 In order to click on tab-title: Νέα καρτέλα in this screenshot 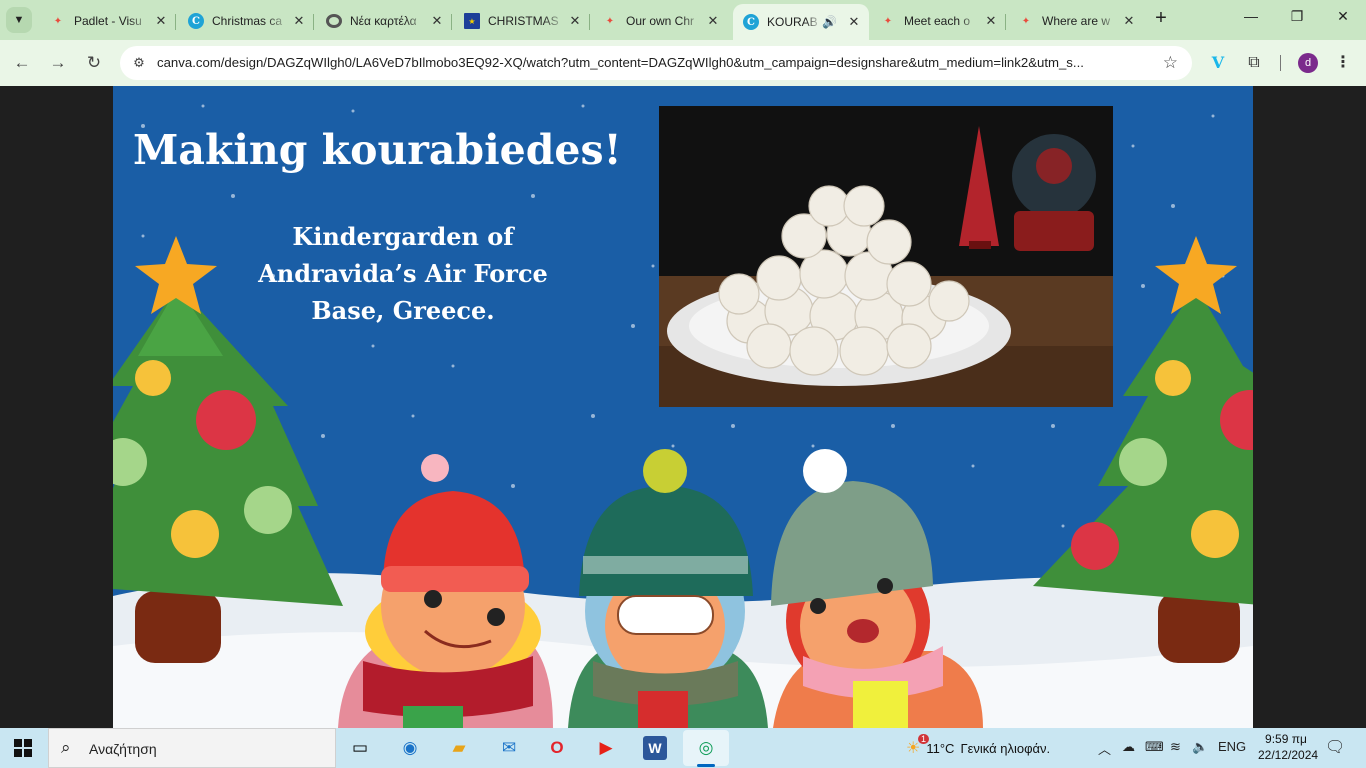, I will do `click(383, 21)`.